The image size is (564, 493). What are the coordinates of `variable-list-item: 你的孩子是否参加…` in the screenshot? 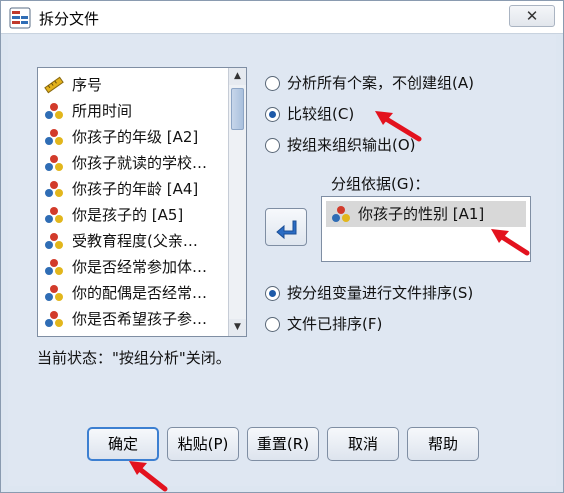 It's located at (134, 334).